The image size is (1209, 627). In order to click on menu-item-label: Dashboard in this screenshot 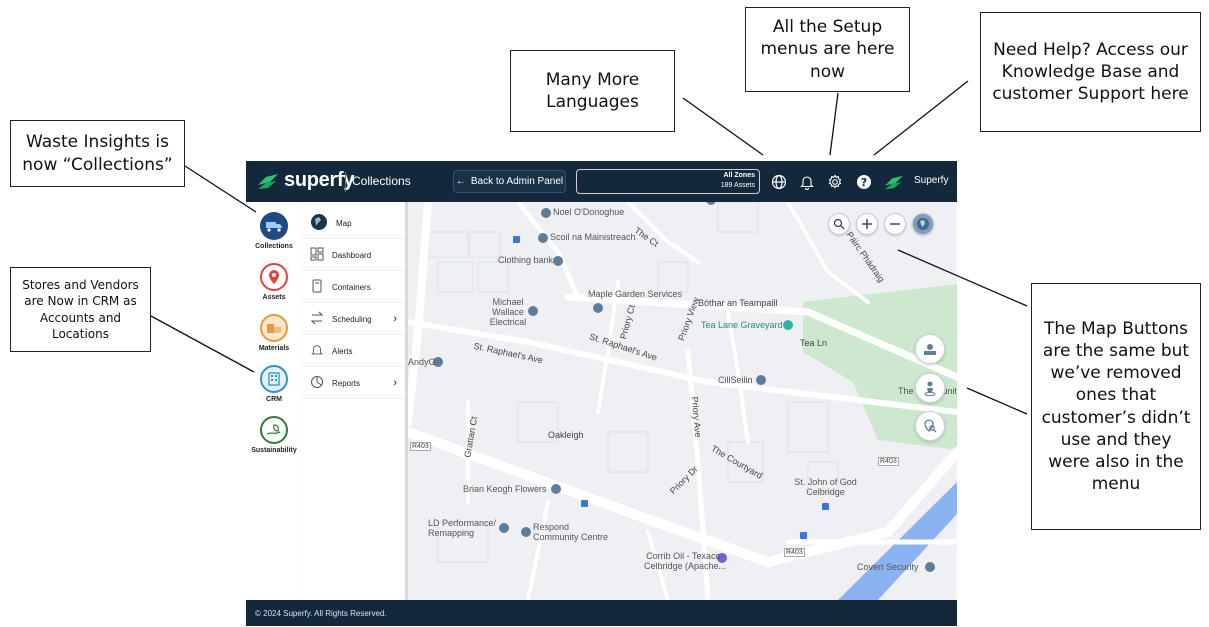, I will do `click(352, 255)`.